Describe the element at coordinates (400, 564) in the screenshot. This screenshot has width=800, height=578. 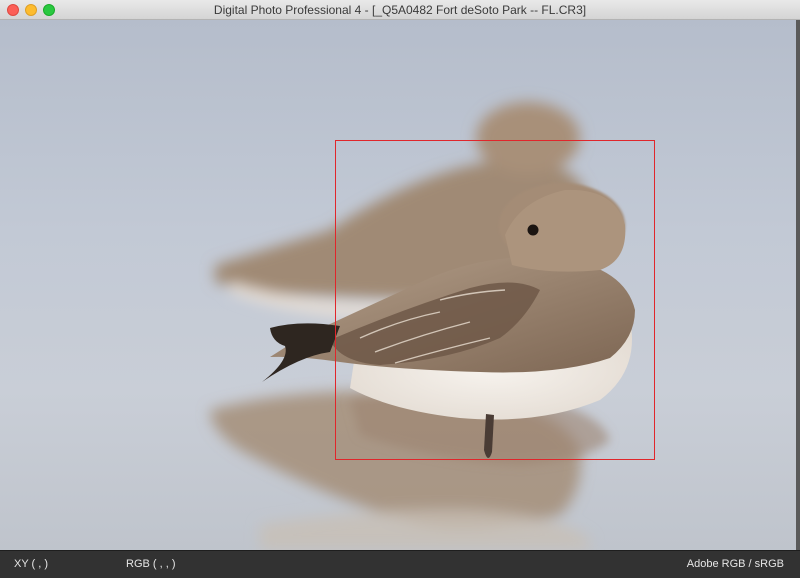
I see `status-bar: XY ( , ) RGB ( , , ) Adobe RGB / sRGB` at that location.